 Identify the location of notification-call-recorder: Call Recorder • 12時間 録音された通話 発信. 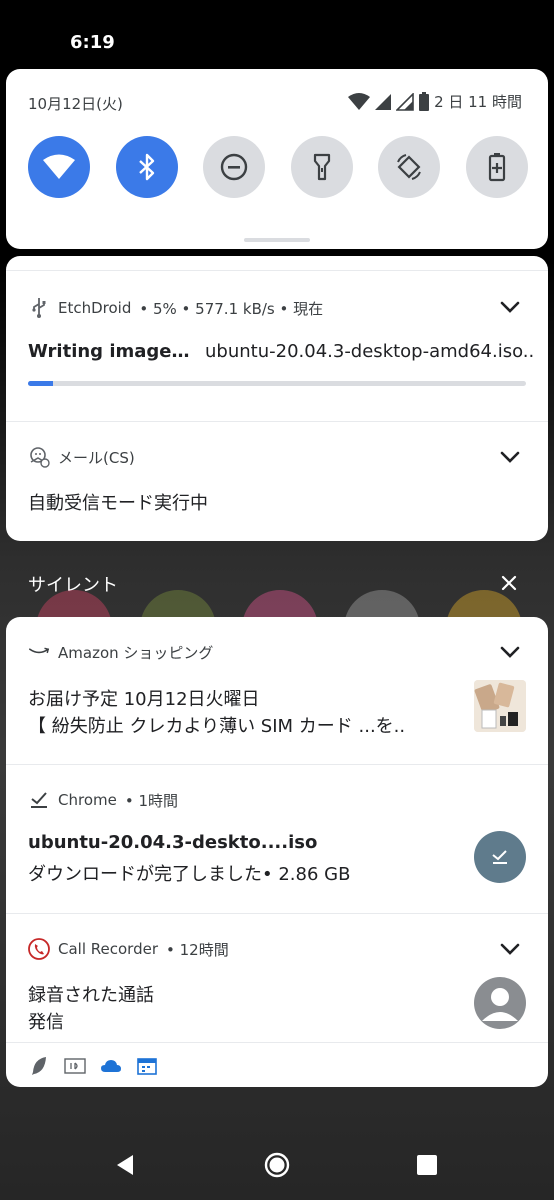
(277, 978).